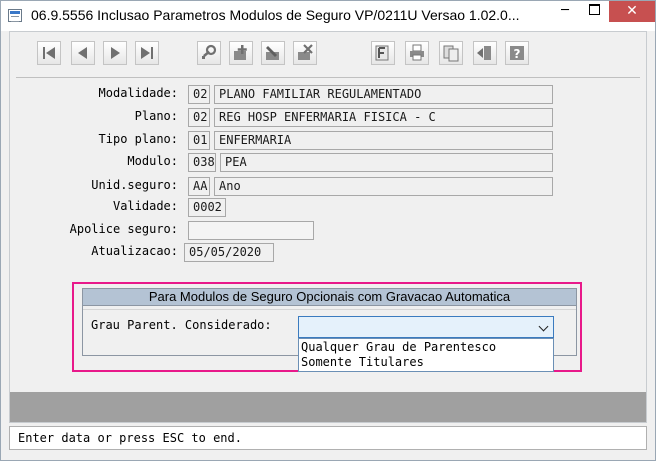 The image size is (656, 461). What do you see at coordinates (181, 325) in the screenshot?
I see `grau-parent-label: Grau Parent. Considerado:` at bounding box center [181, 325].